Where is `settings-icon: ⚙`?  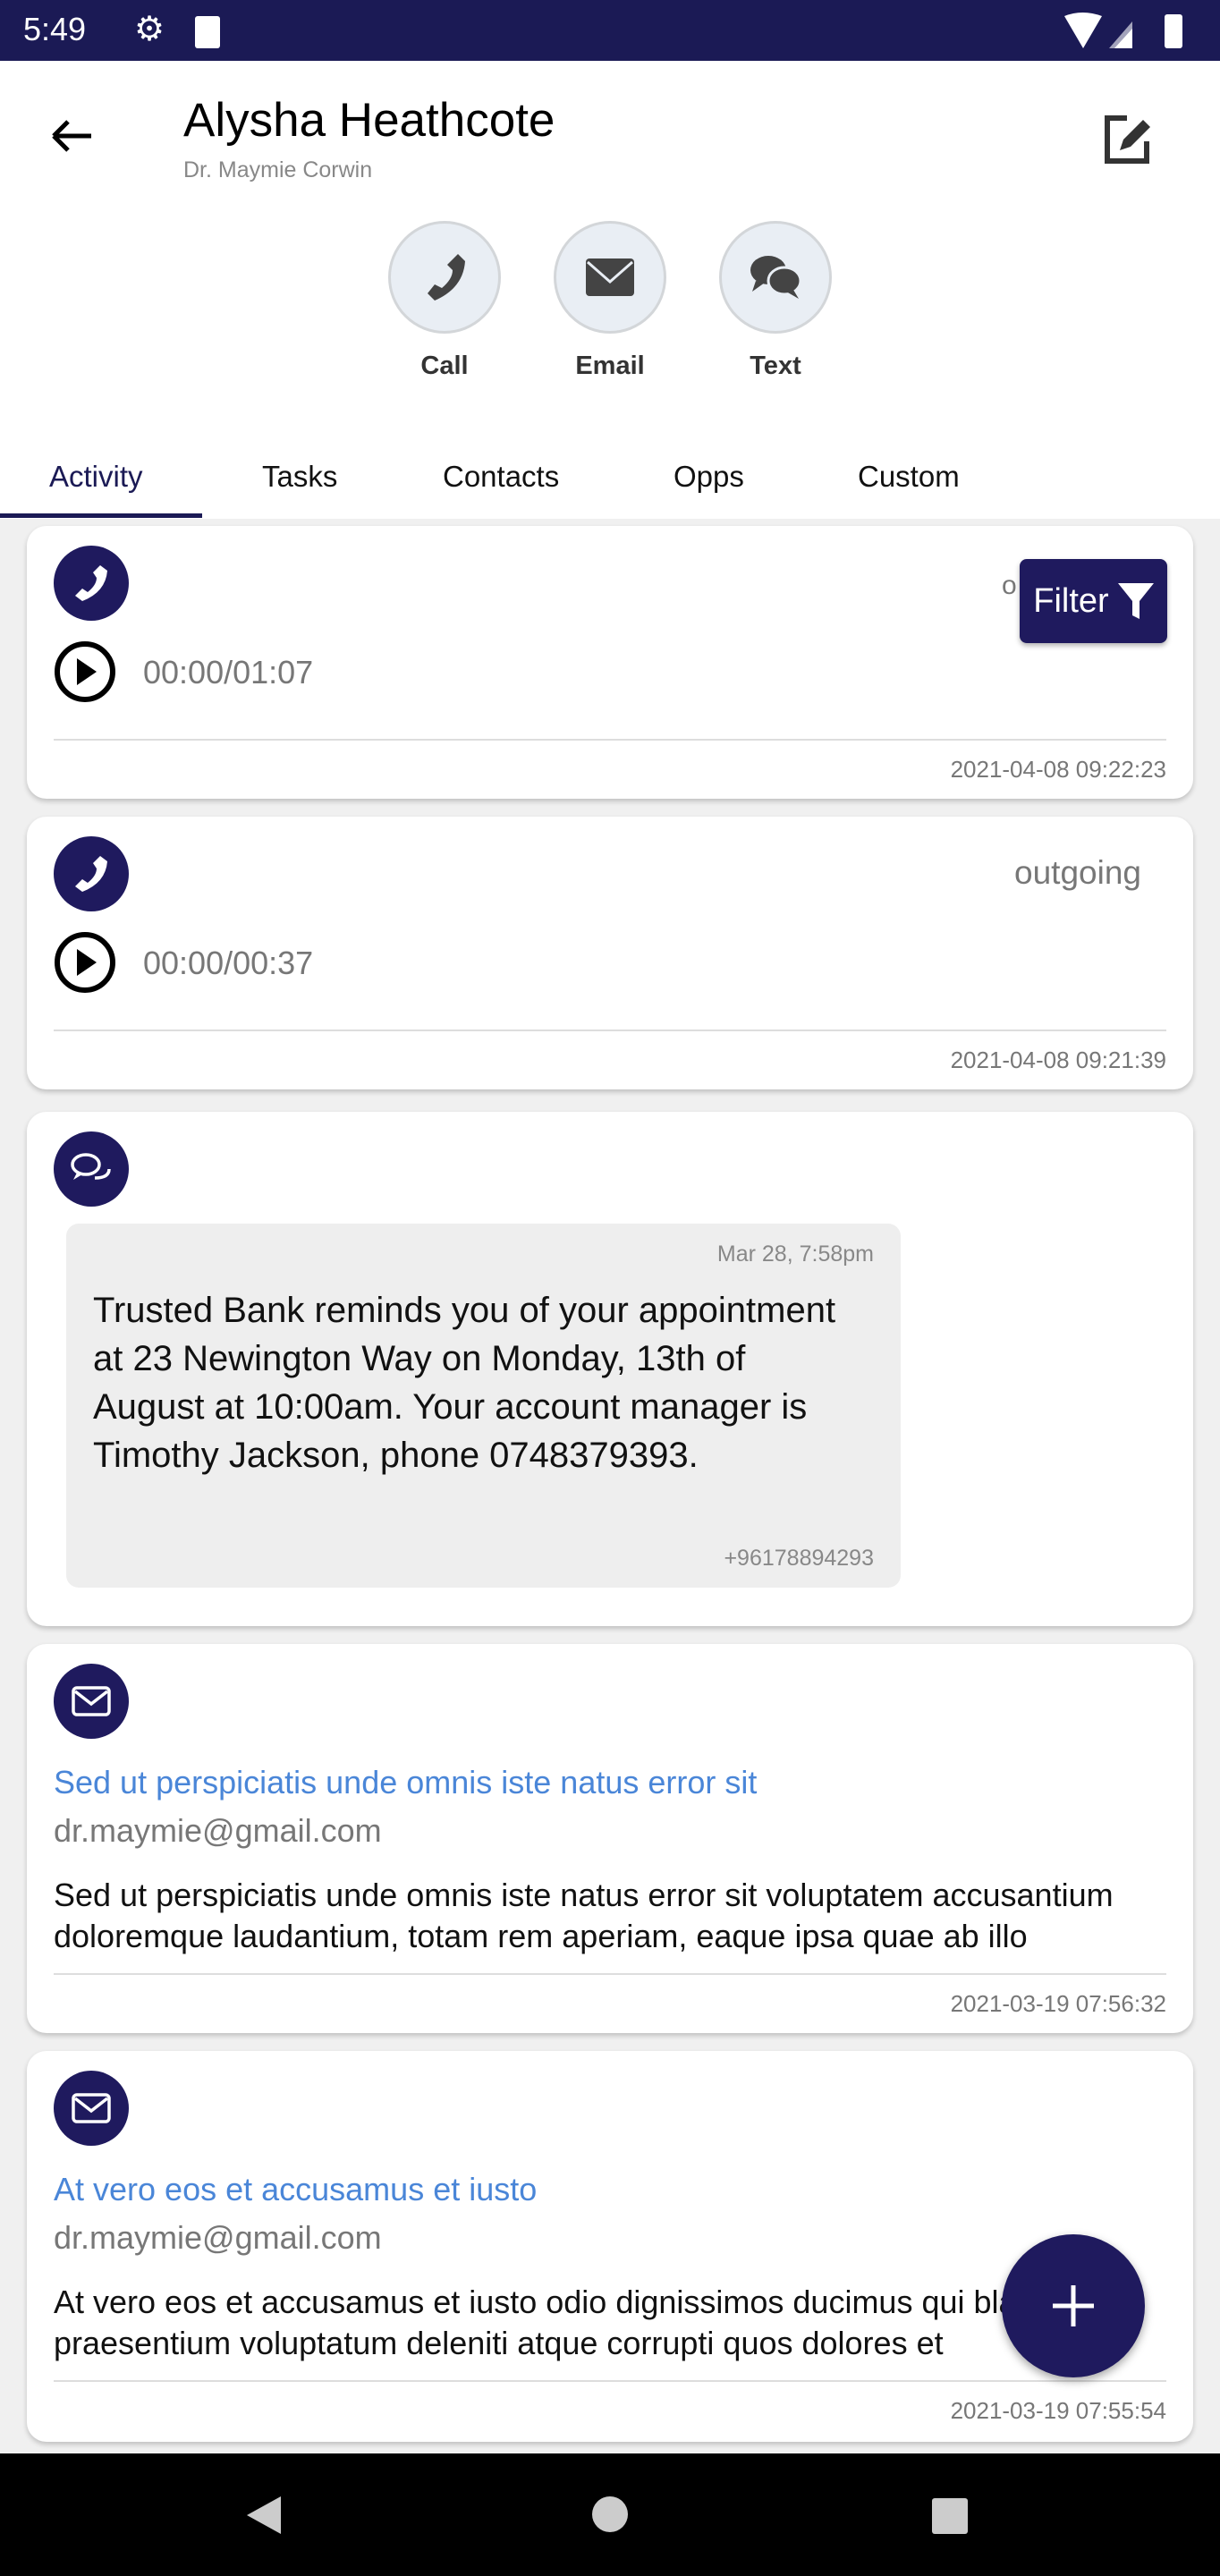 settings-icon: ⚙ is located at coordinates (150, 29).